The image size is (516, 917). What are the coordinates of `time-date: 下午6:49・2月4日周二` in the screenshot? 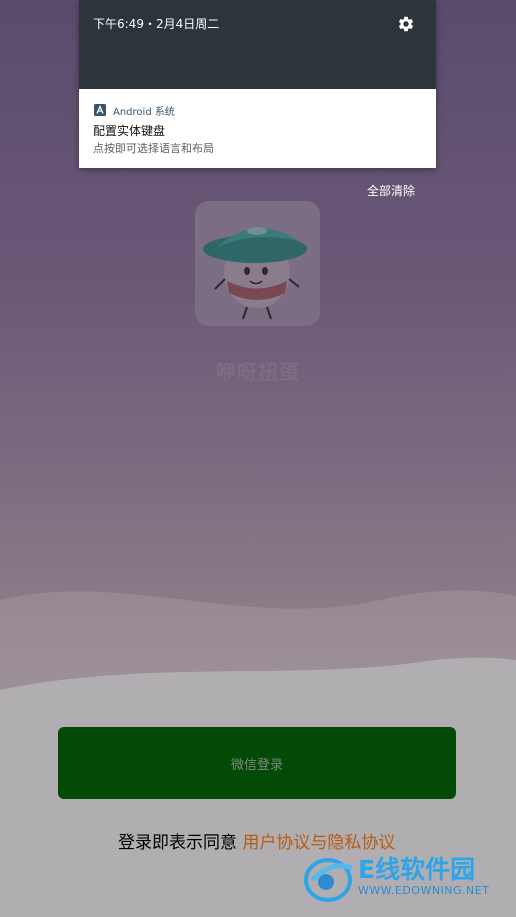 It's located at (156, 24).